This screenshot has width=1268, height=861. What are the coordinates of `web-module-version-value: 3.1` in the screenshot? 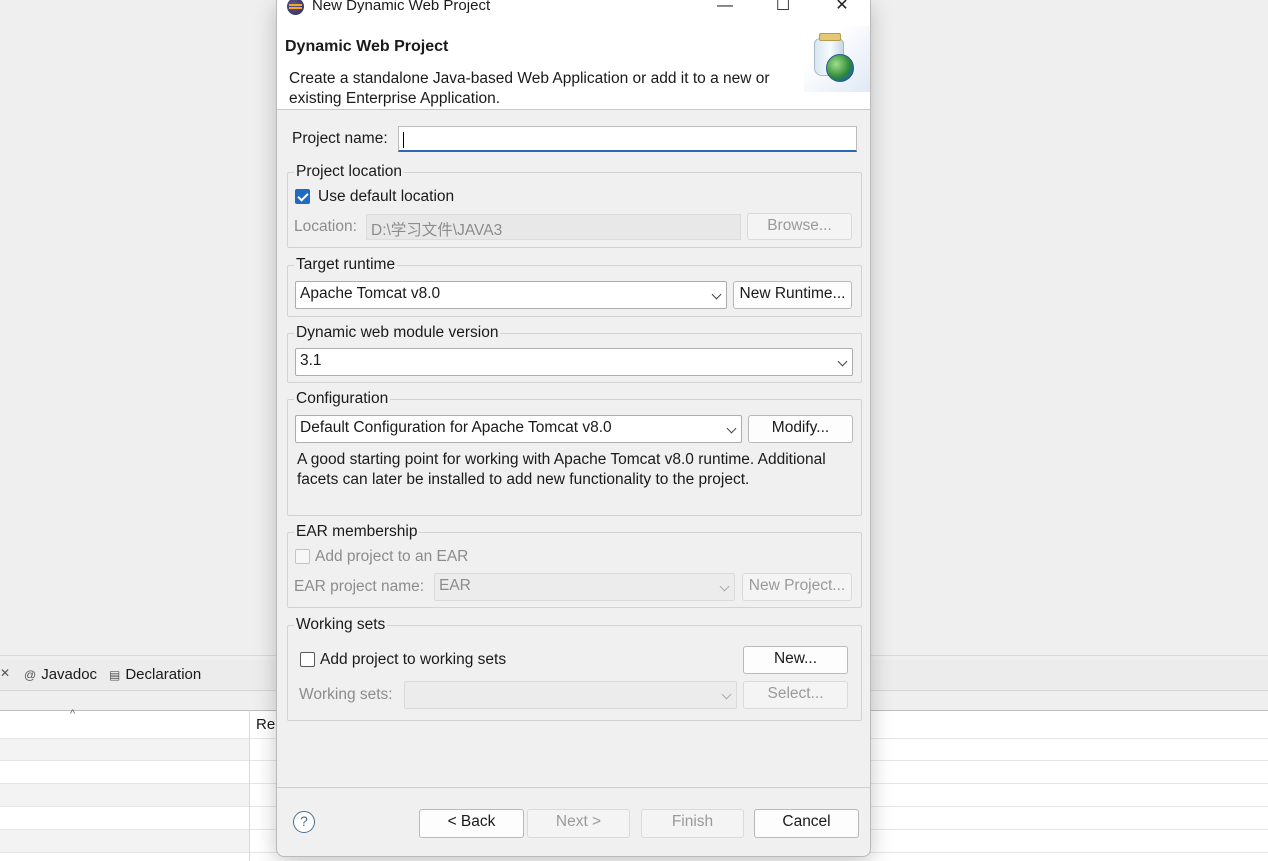 It's located at (311, 360).